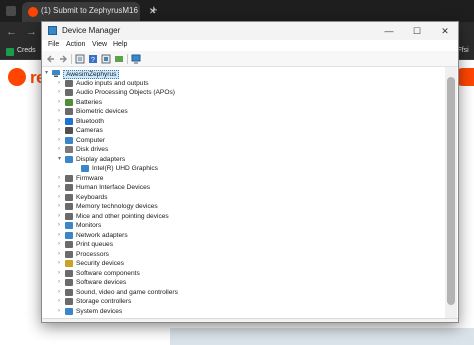 This screenshot has width=474, height=345. What do you see at coordinates (31, 32) in the screenshot?
I see `forward-arrow-icon: →` at bounding box center [31, 32].